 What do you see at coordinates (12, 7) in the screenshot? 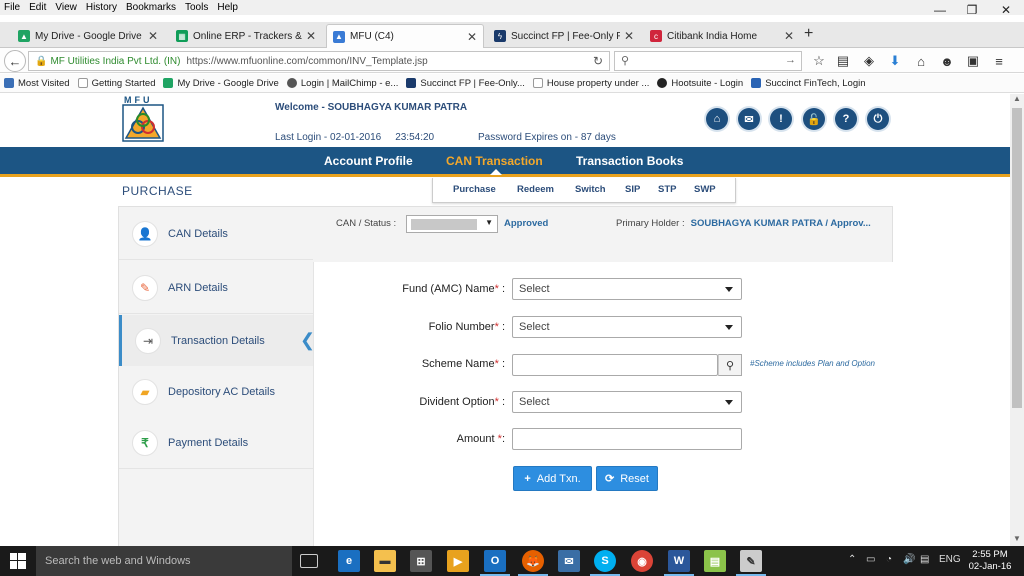
I see `menu-file: File` at bounding box center [12, 7].